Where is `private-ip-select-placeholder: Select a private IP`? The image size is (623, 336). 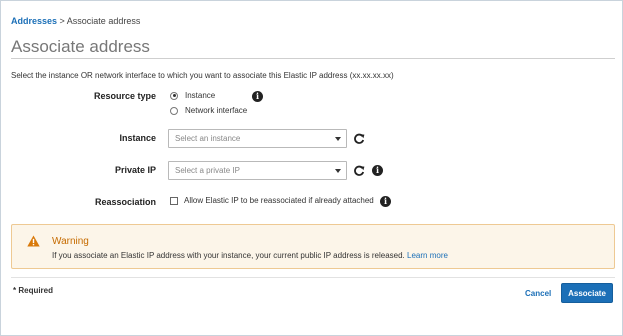 private-ip-select-placeholder: Select a private IP is located at coordinates (207, 170).